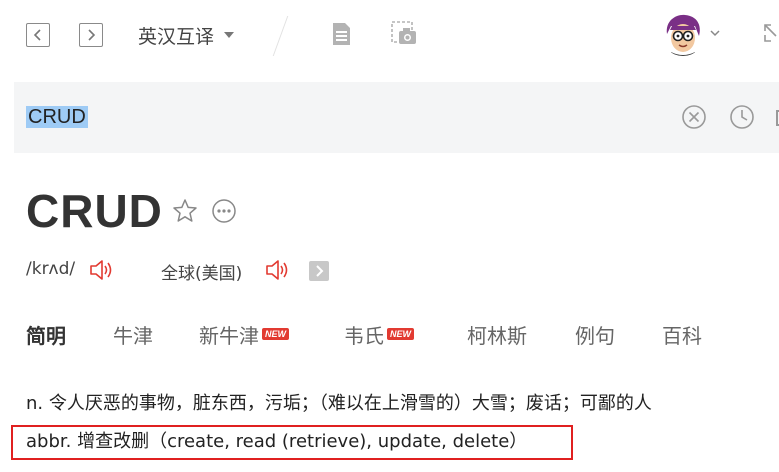 The width and height of the screenshot is (779, 472). I want to click on more-pronunciations-button, so click(319, 271).